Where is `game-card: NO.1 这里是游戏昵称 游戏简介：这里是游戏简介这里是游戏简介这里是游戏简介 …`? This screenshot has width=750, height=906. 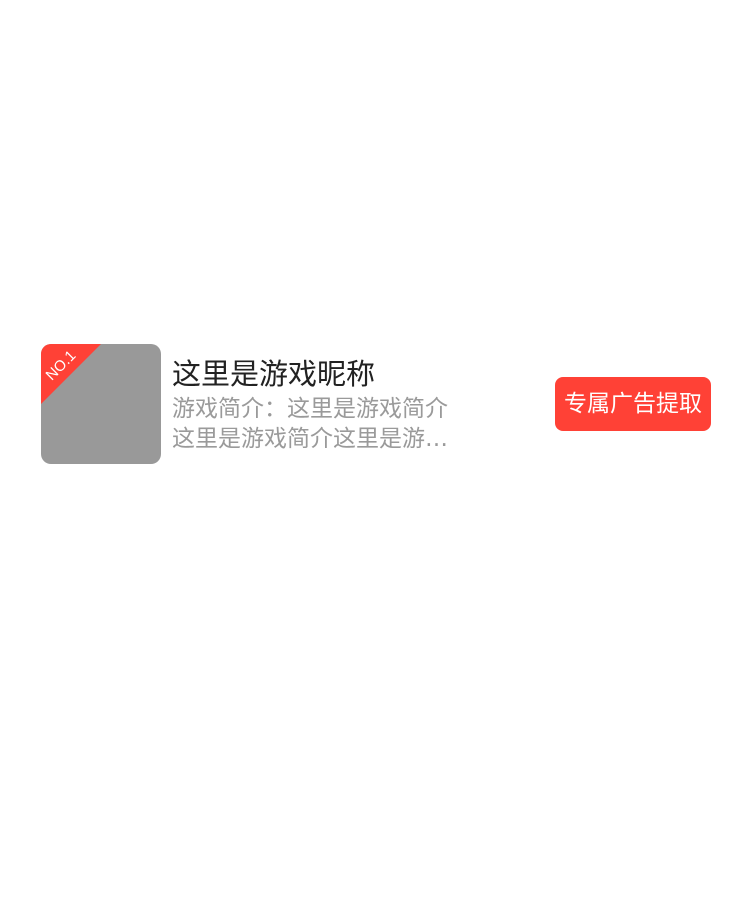 game-card: NO.1 这里是游戏昵称 游戏简介：这里是游戏简介这里是游戏简介这里是游戏简介 … is located at coordinates (376, 404).